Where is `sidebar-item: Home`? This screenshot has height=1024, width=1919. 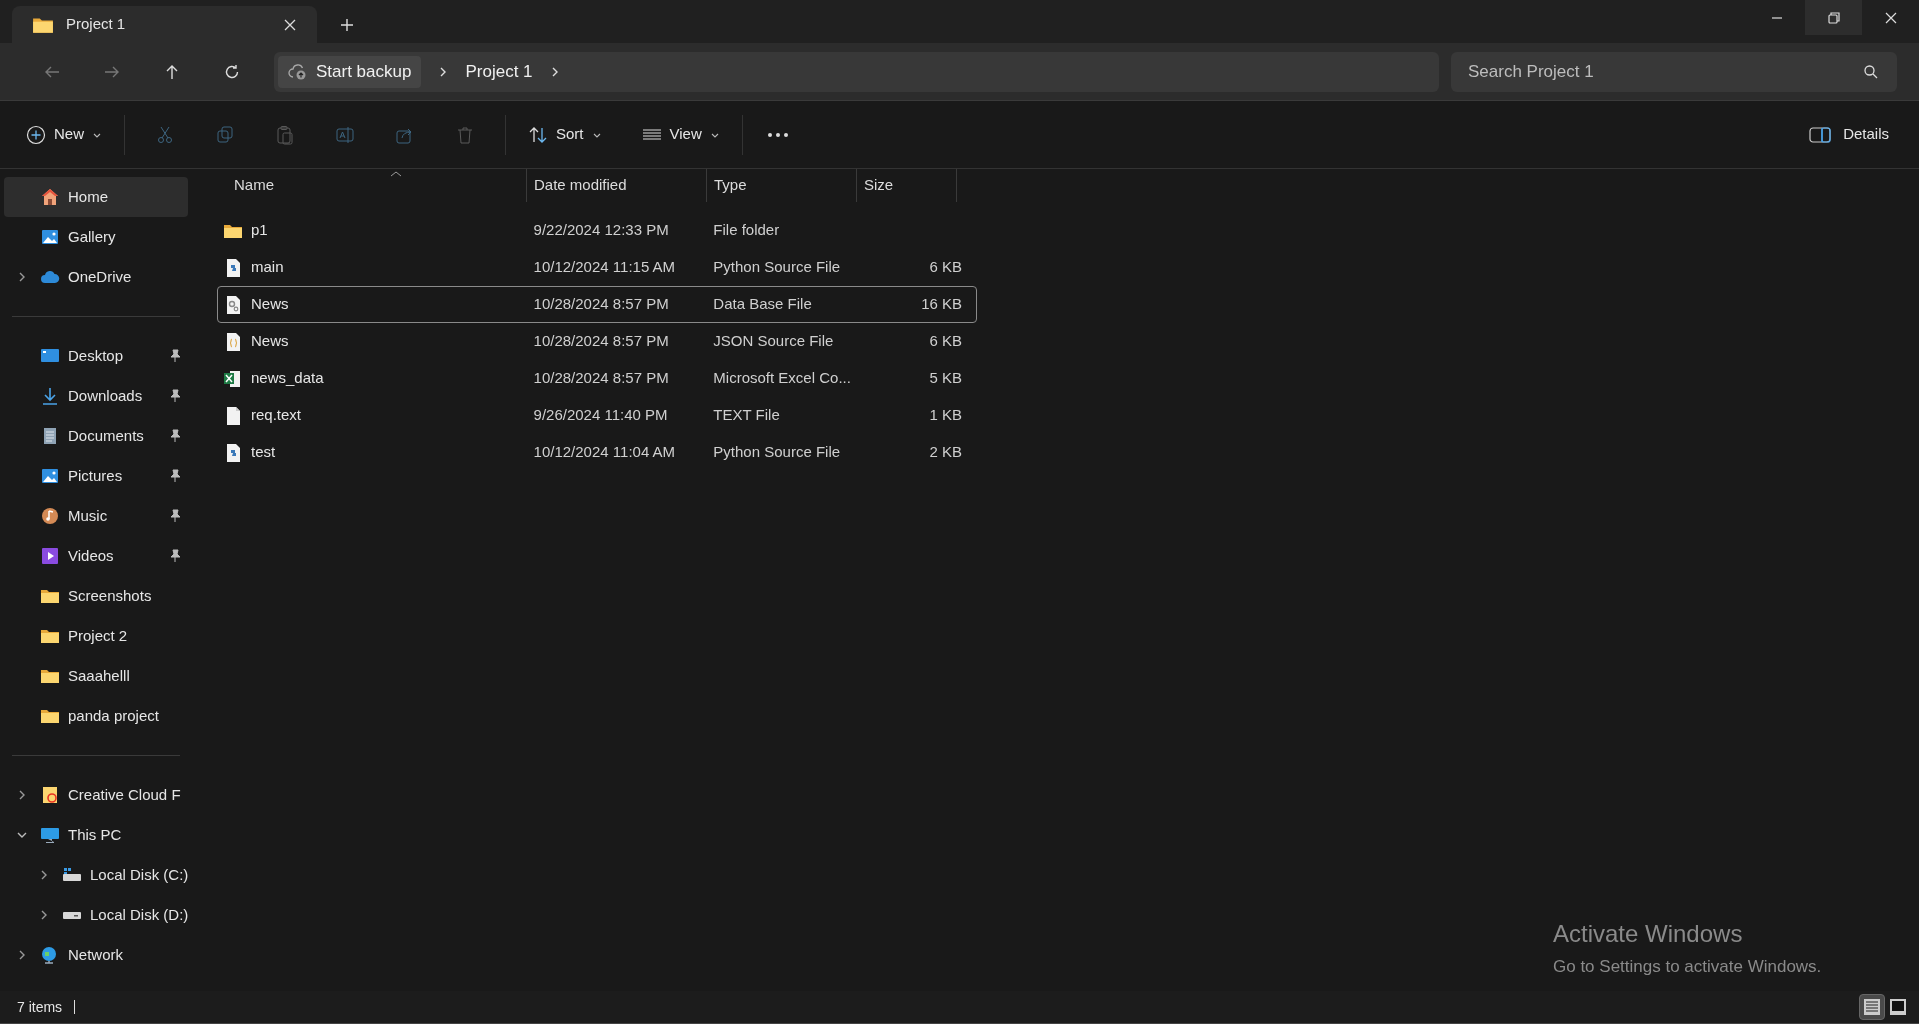 sidebar-item: Home is located at coordinates (96, 197).